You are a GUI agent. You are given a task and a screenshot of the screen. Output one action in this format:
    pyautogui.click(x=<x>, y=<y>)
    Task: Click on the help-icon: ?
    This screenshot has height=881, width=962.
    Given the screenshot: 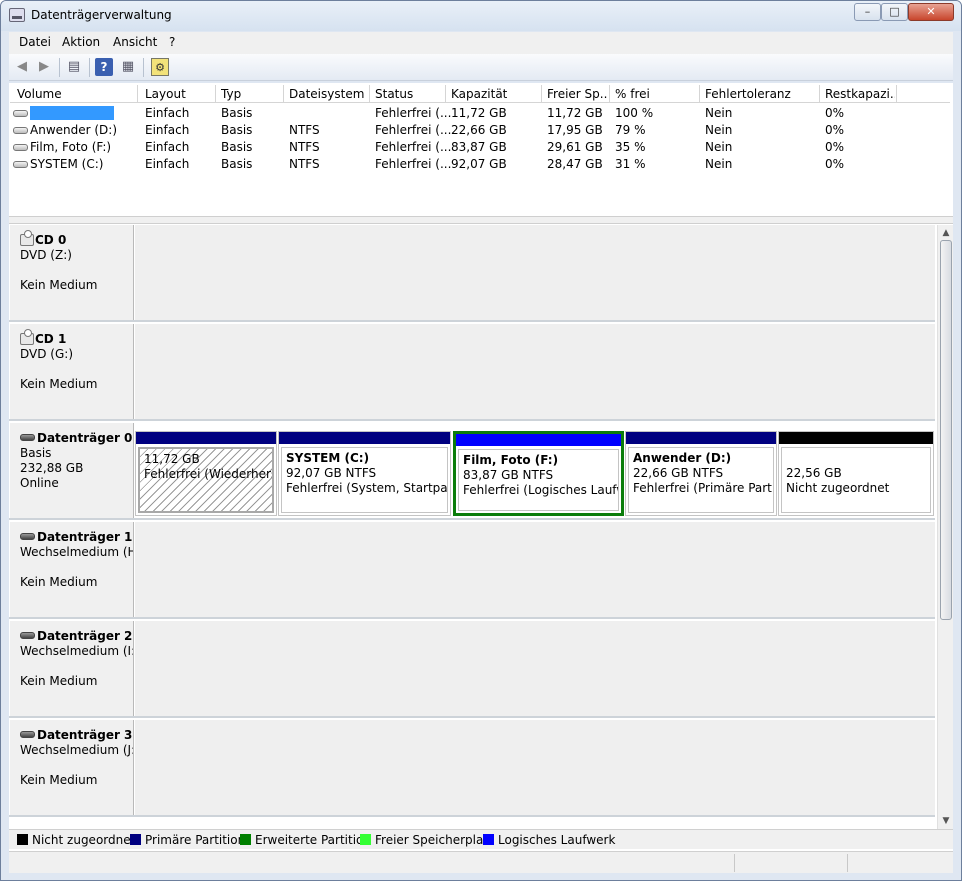 What is the action you would take?
    pyautogui.click(x=104, y=67)
    